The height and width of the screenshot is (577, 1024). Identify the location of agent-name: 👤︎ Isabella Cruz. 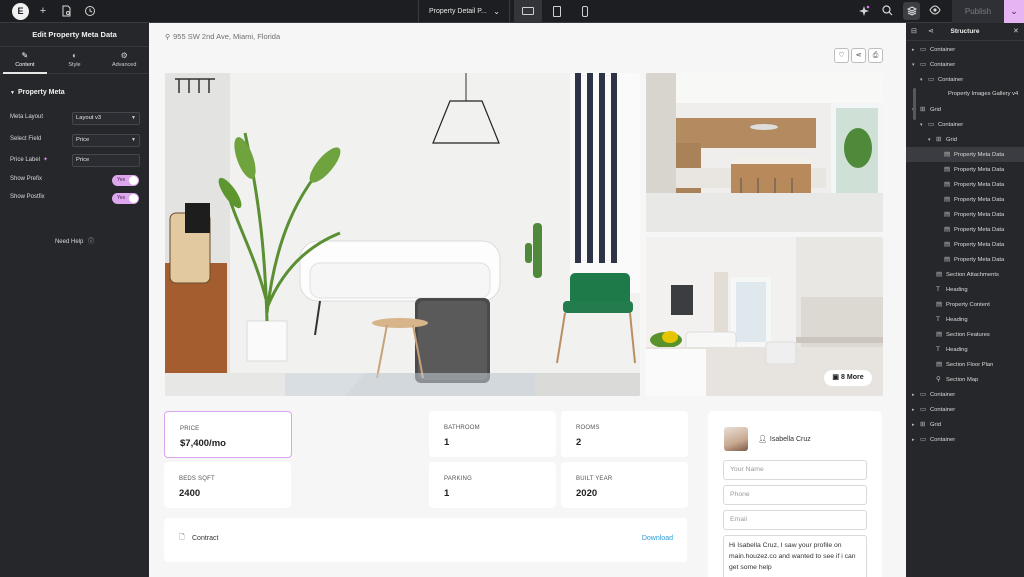
(784, 439).